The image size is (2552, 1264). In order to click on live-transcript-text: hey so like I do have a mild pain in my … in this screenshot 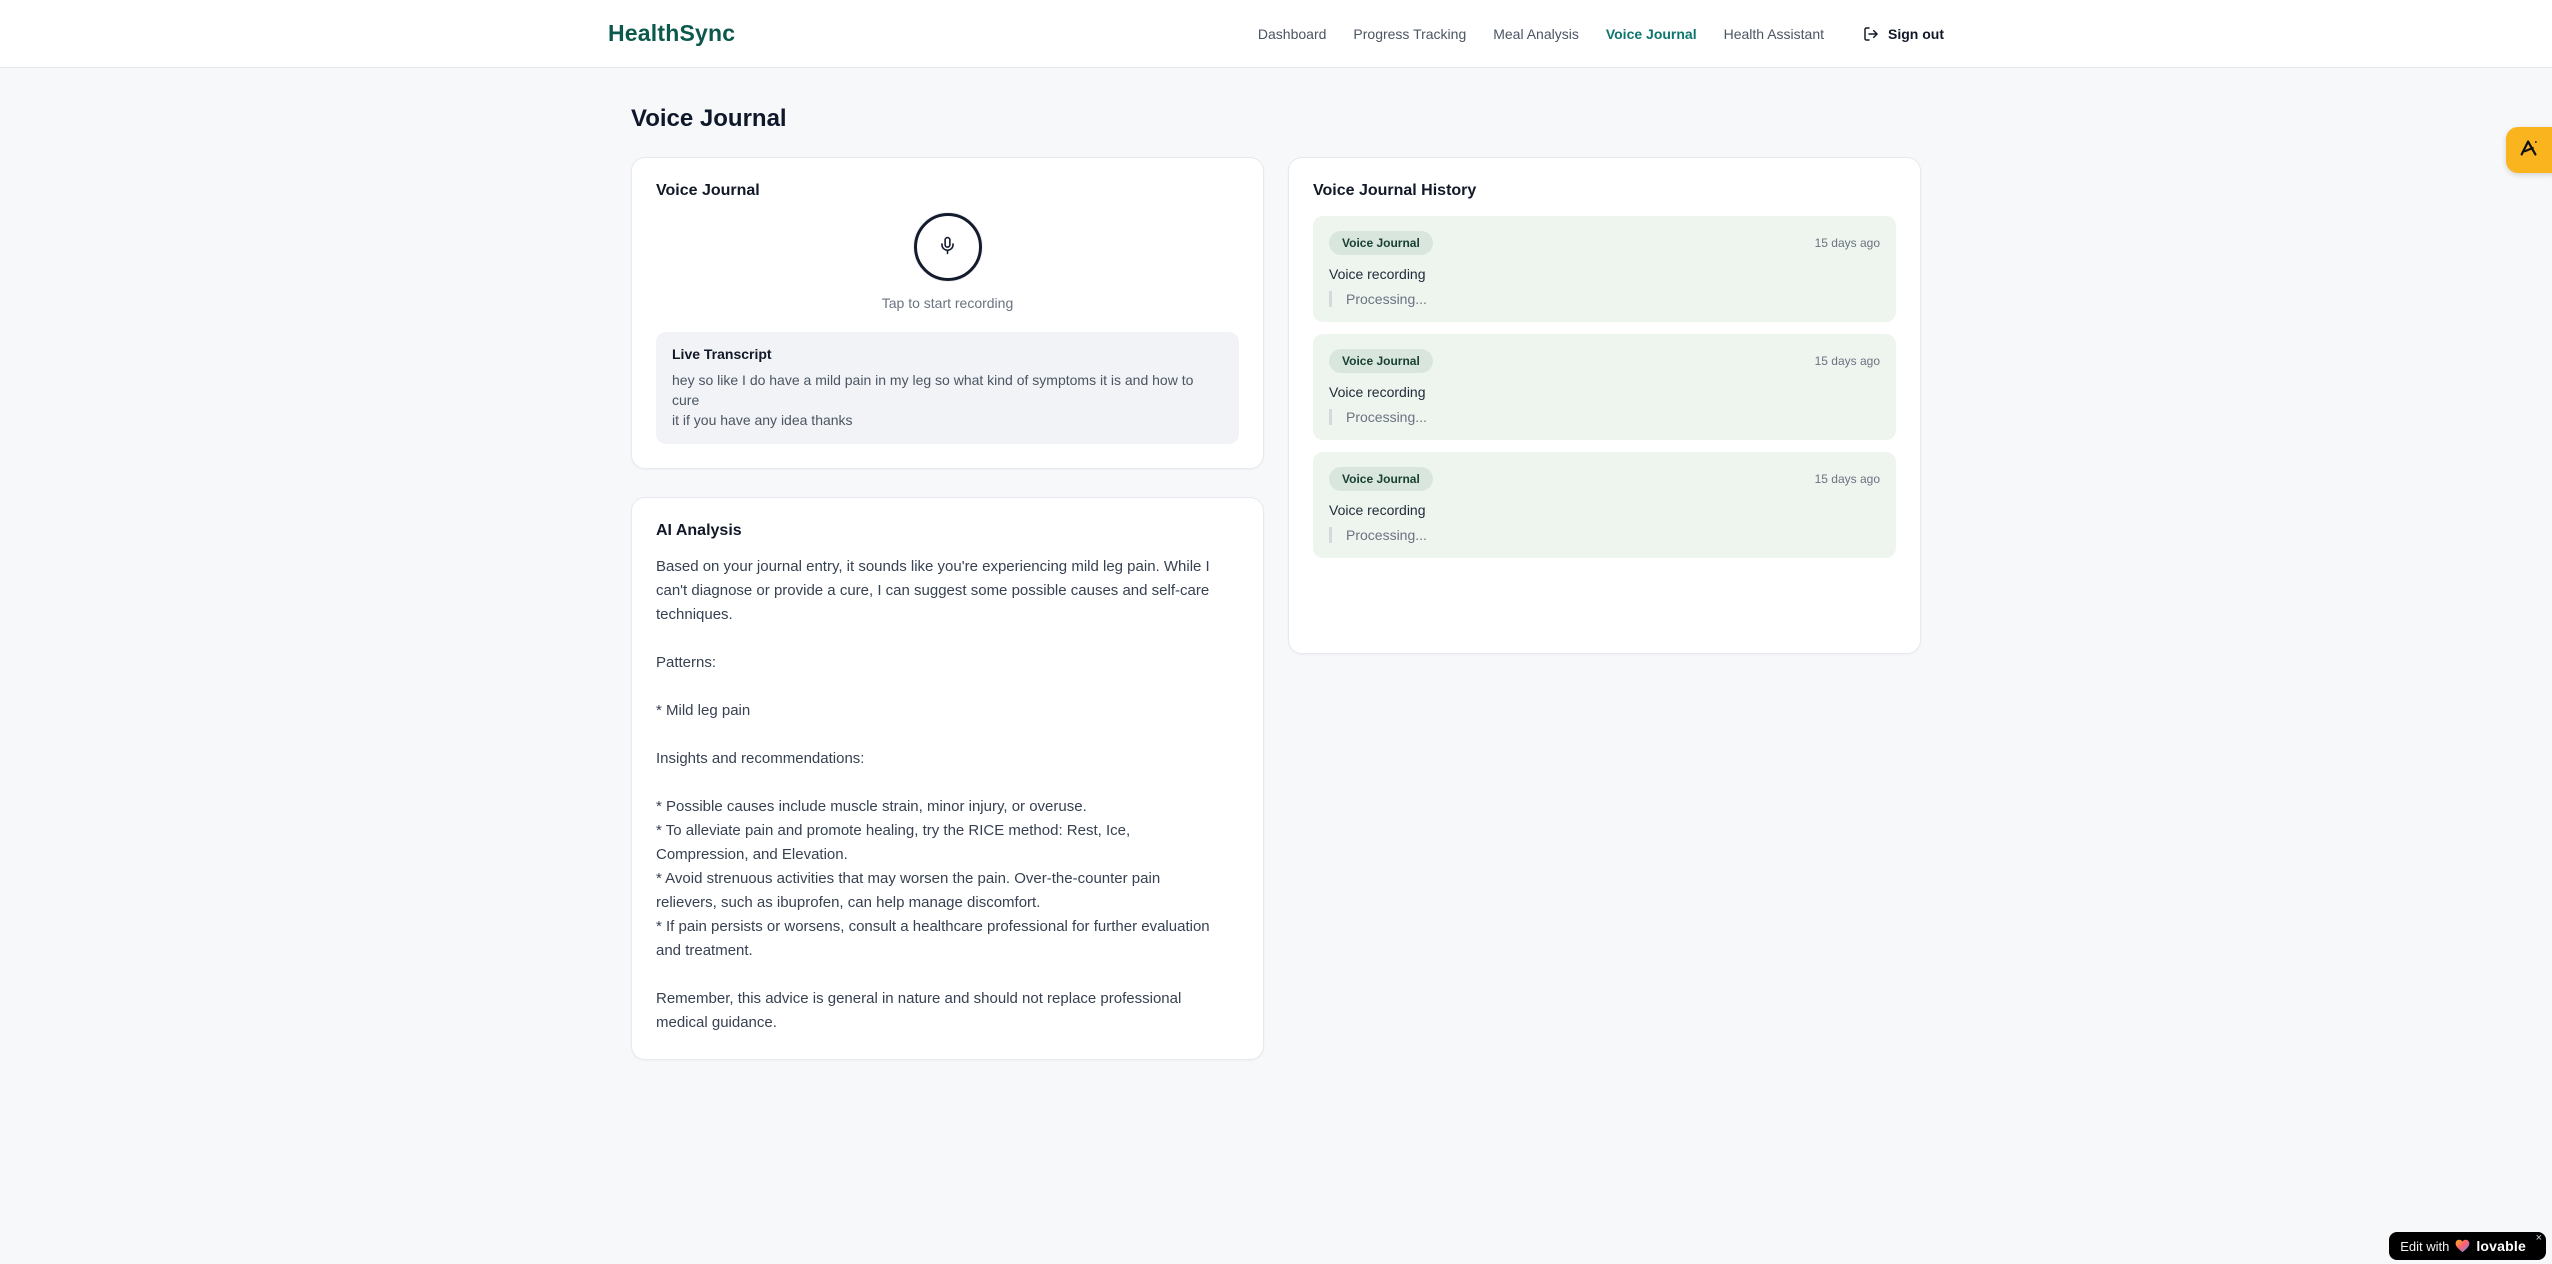, I will do `click(933, 400)`.